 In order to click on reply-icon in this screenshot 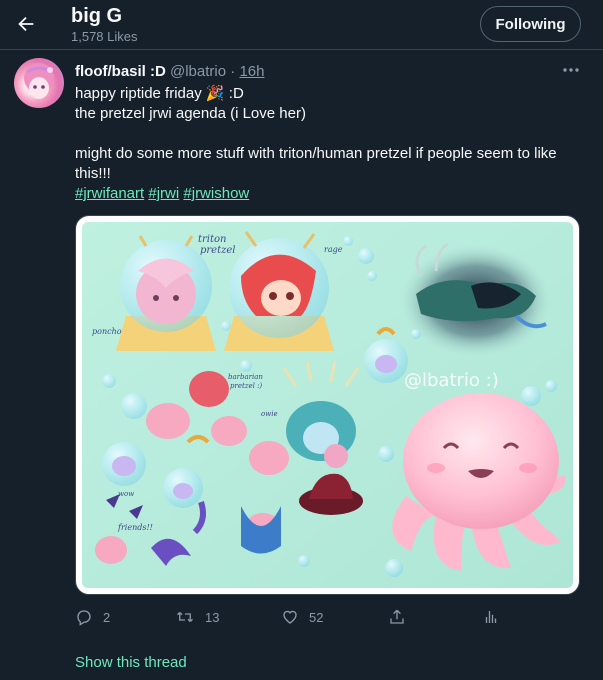, I will do `click(84, 618)`.